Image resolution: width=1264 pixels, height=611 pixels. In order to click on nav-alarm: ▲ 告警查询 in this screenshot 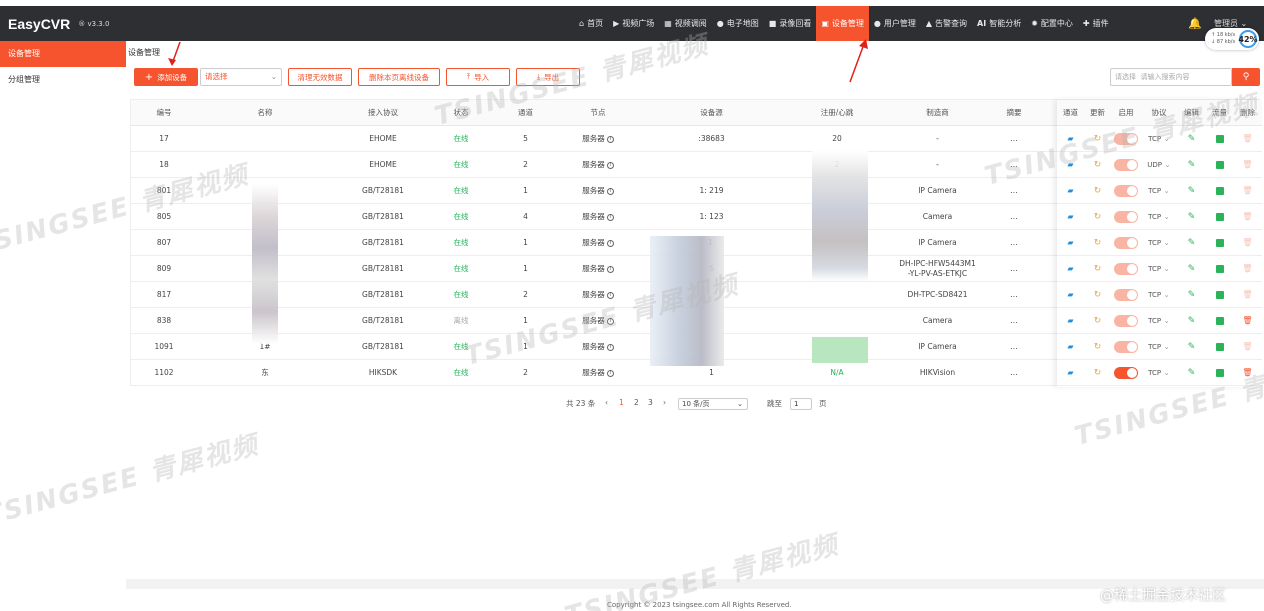, I will do `click(946, 23)`.